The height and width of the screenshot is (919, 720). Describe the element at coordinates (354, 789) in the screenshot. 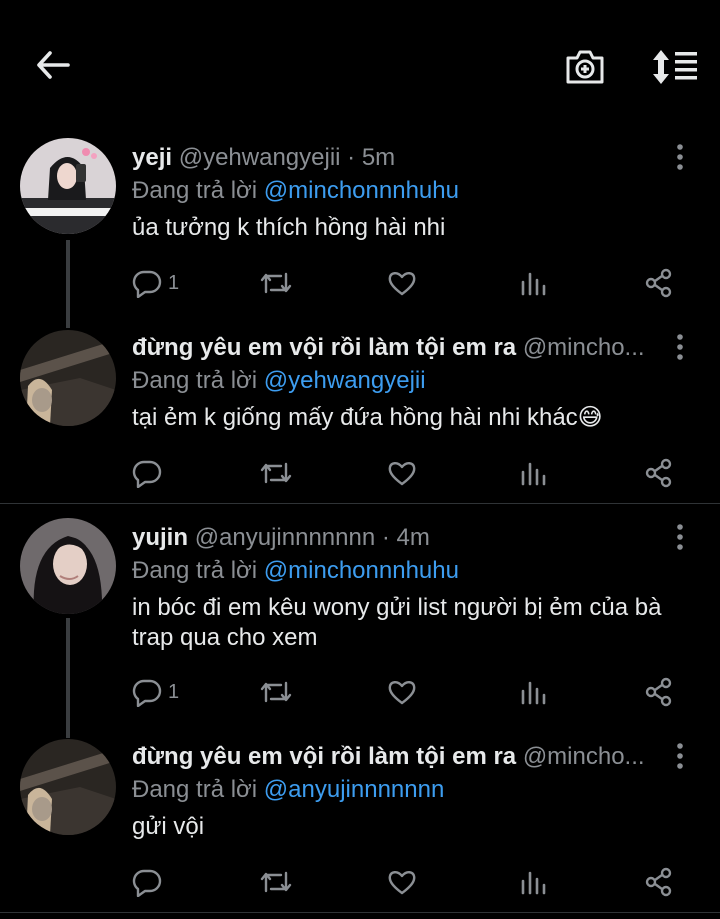

I see `mention-link: @anyujinnnnnnn` at that location.